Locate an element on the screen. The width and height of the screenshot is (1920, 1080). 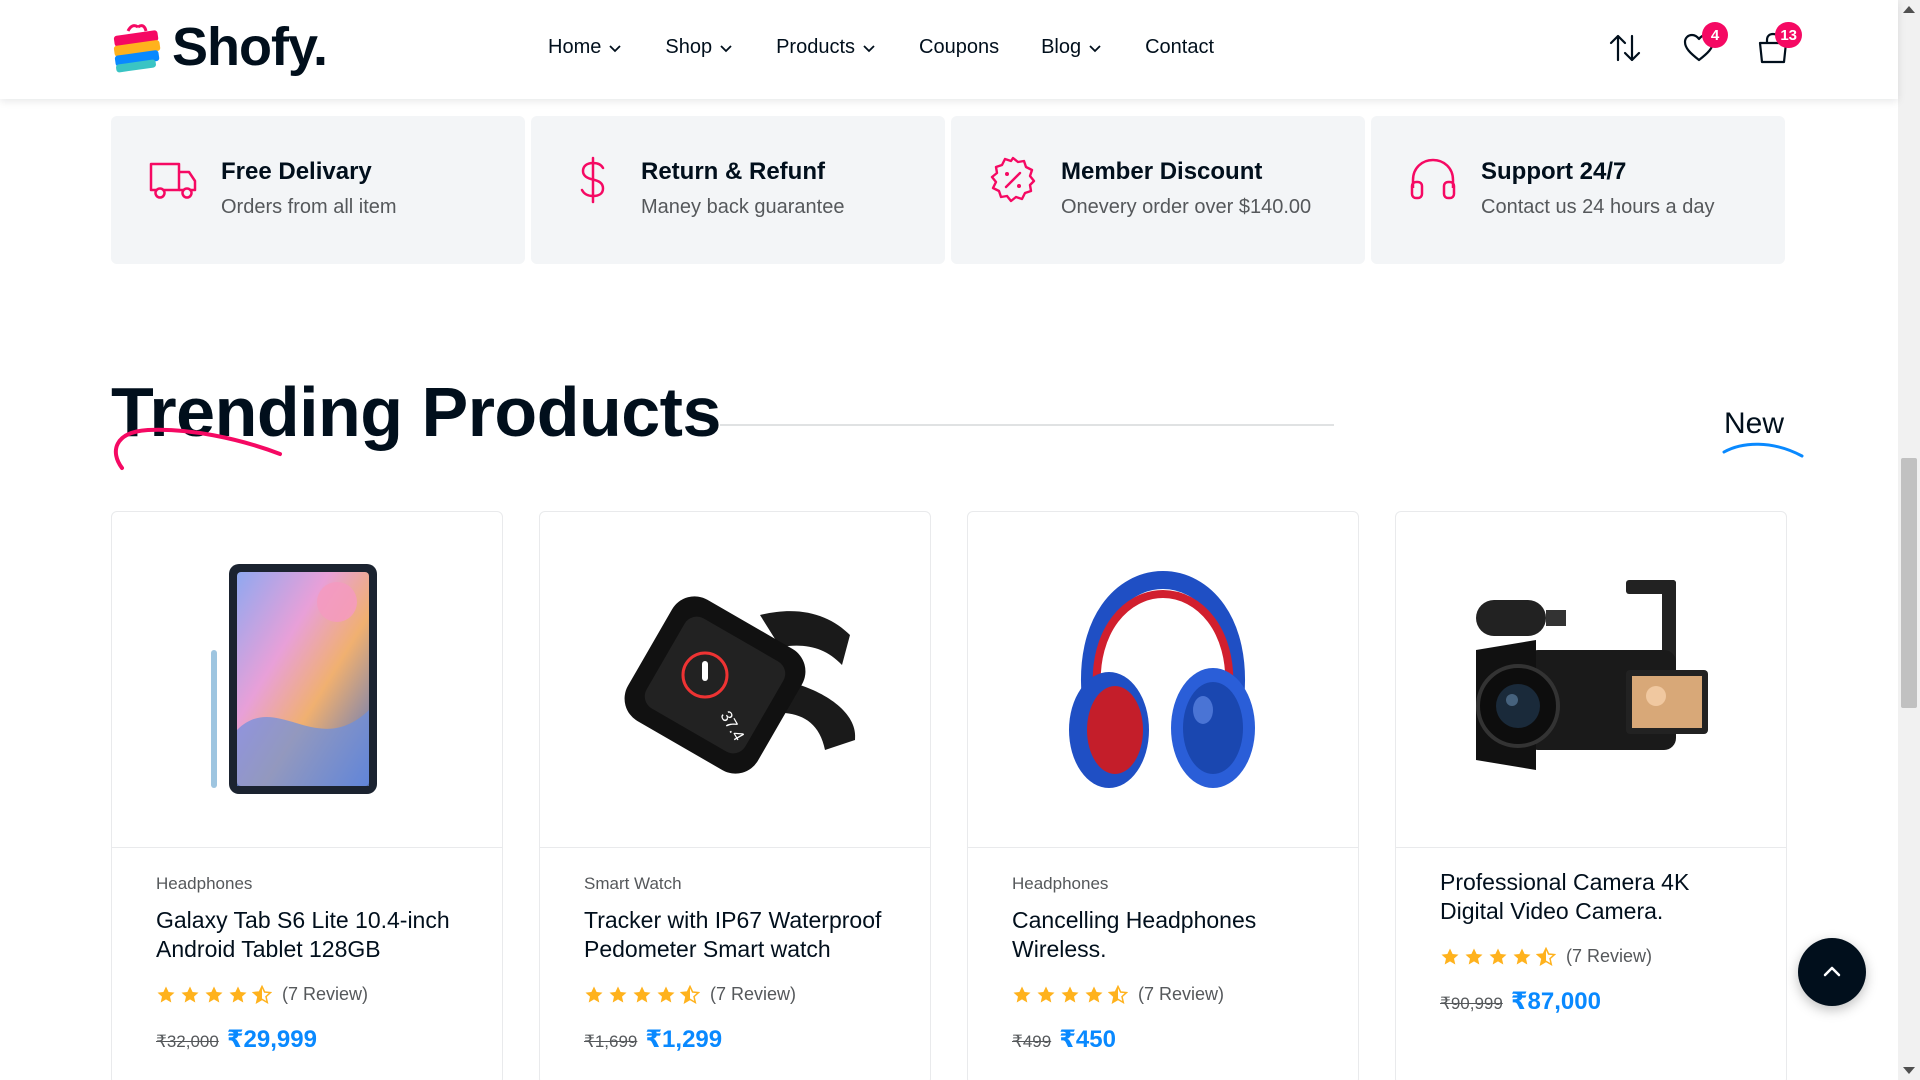
wishlist-button: 4 is located at coordinates (1704, 45).